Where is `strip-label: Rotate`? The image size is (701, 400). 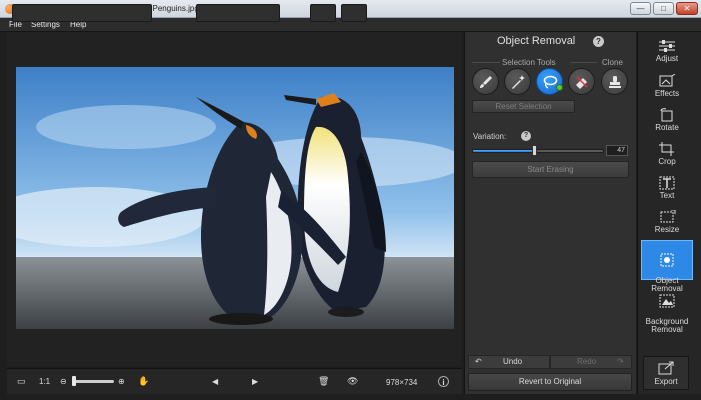 strip-label: Rotate is located at coordinates (667, 127).